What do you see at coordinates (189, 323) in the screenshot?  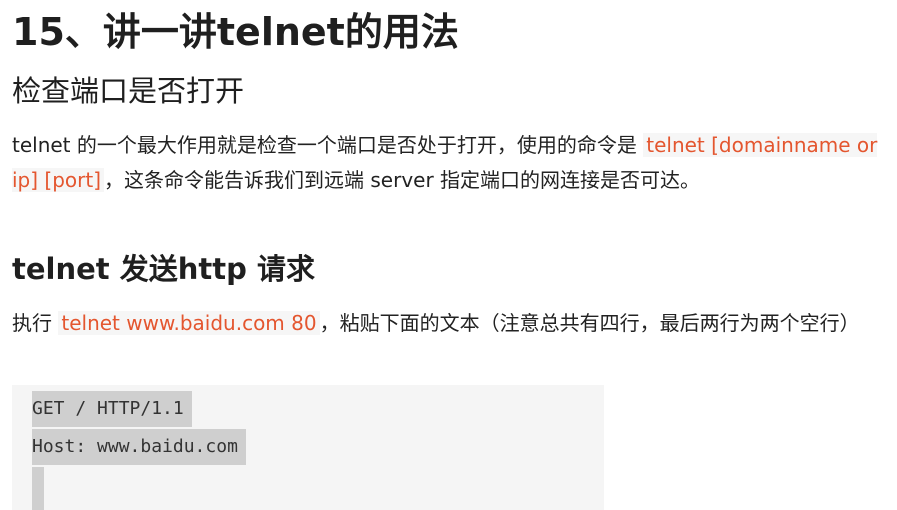 I see `inline-code: telnet www.baidu.com 80` at bounding box center [189, 323].